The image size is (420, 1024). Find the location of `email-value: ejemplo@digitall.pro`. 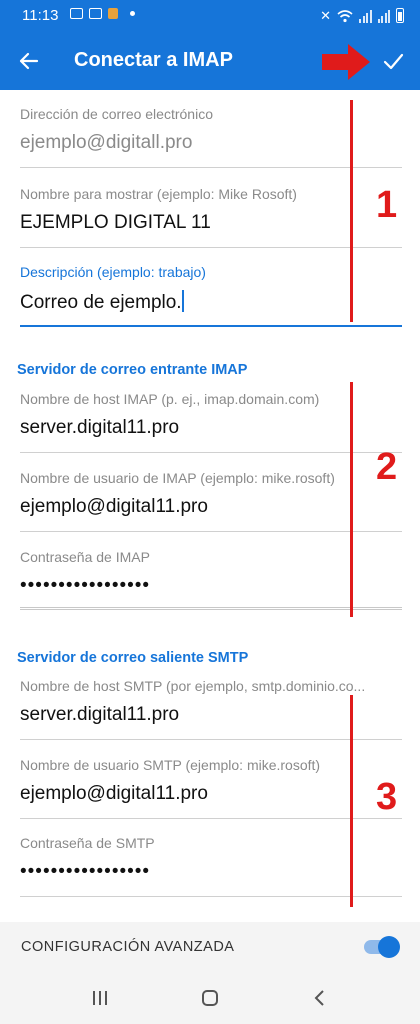

email-value: ejemplo@digitall.pro is located at coordinates (106, 142).